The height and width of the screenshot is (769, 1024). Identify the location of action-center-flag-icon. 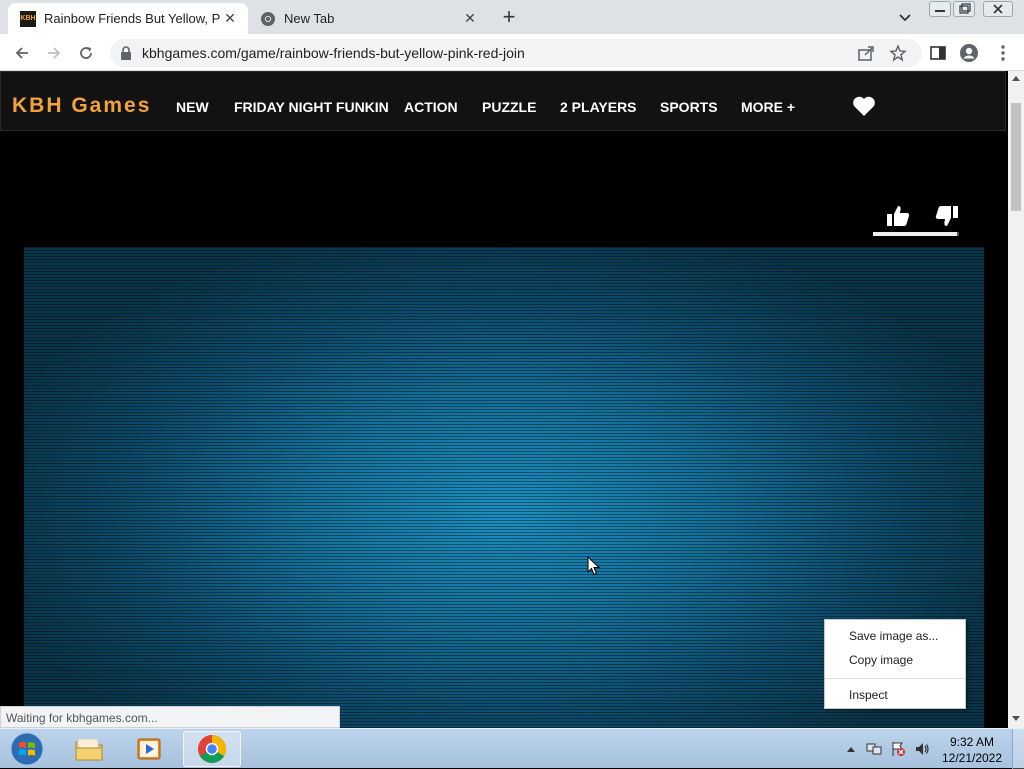
(898, 749).